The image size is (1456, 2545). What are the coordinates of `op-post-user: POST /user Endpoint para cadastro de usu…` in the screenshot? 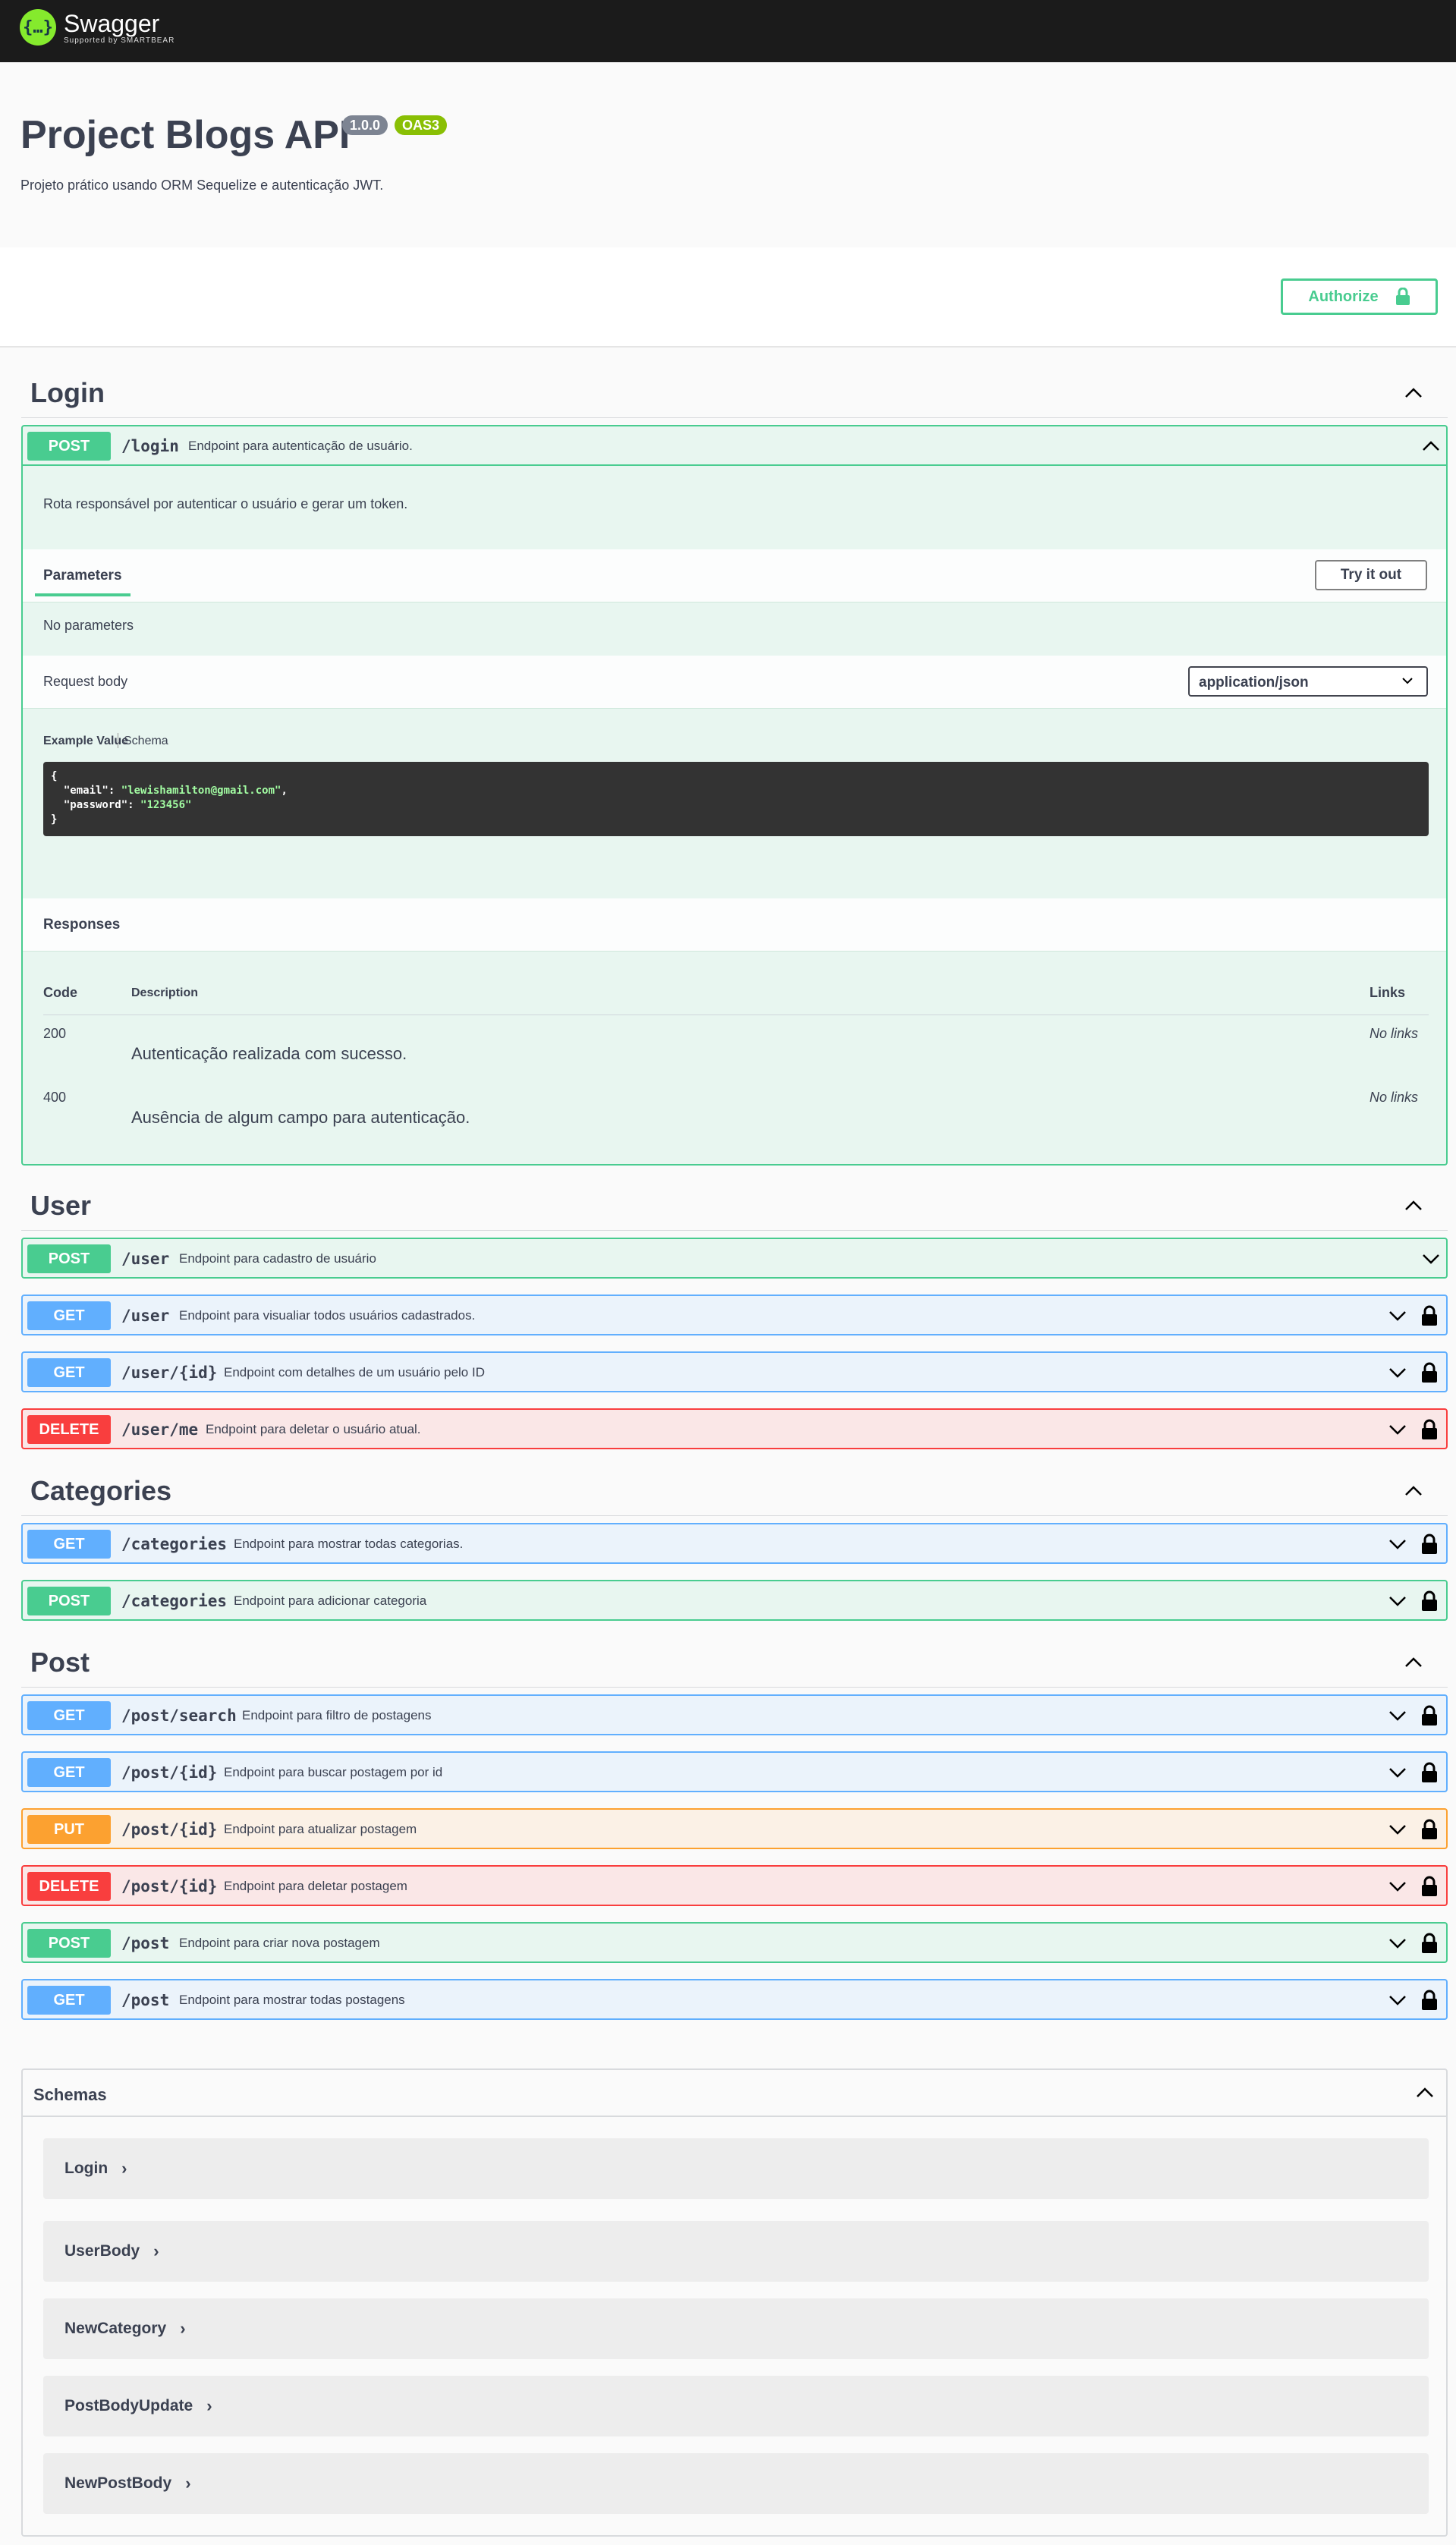 It's located at (734, 1258).